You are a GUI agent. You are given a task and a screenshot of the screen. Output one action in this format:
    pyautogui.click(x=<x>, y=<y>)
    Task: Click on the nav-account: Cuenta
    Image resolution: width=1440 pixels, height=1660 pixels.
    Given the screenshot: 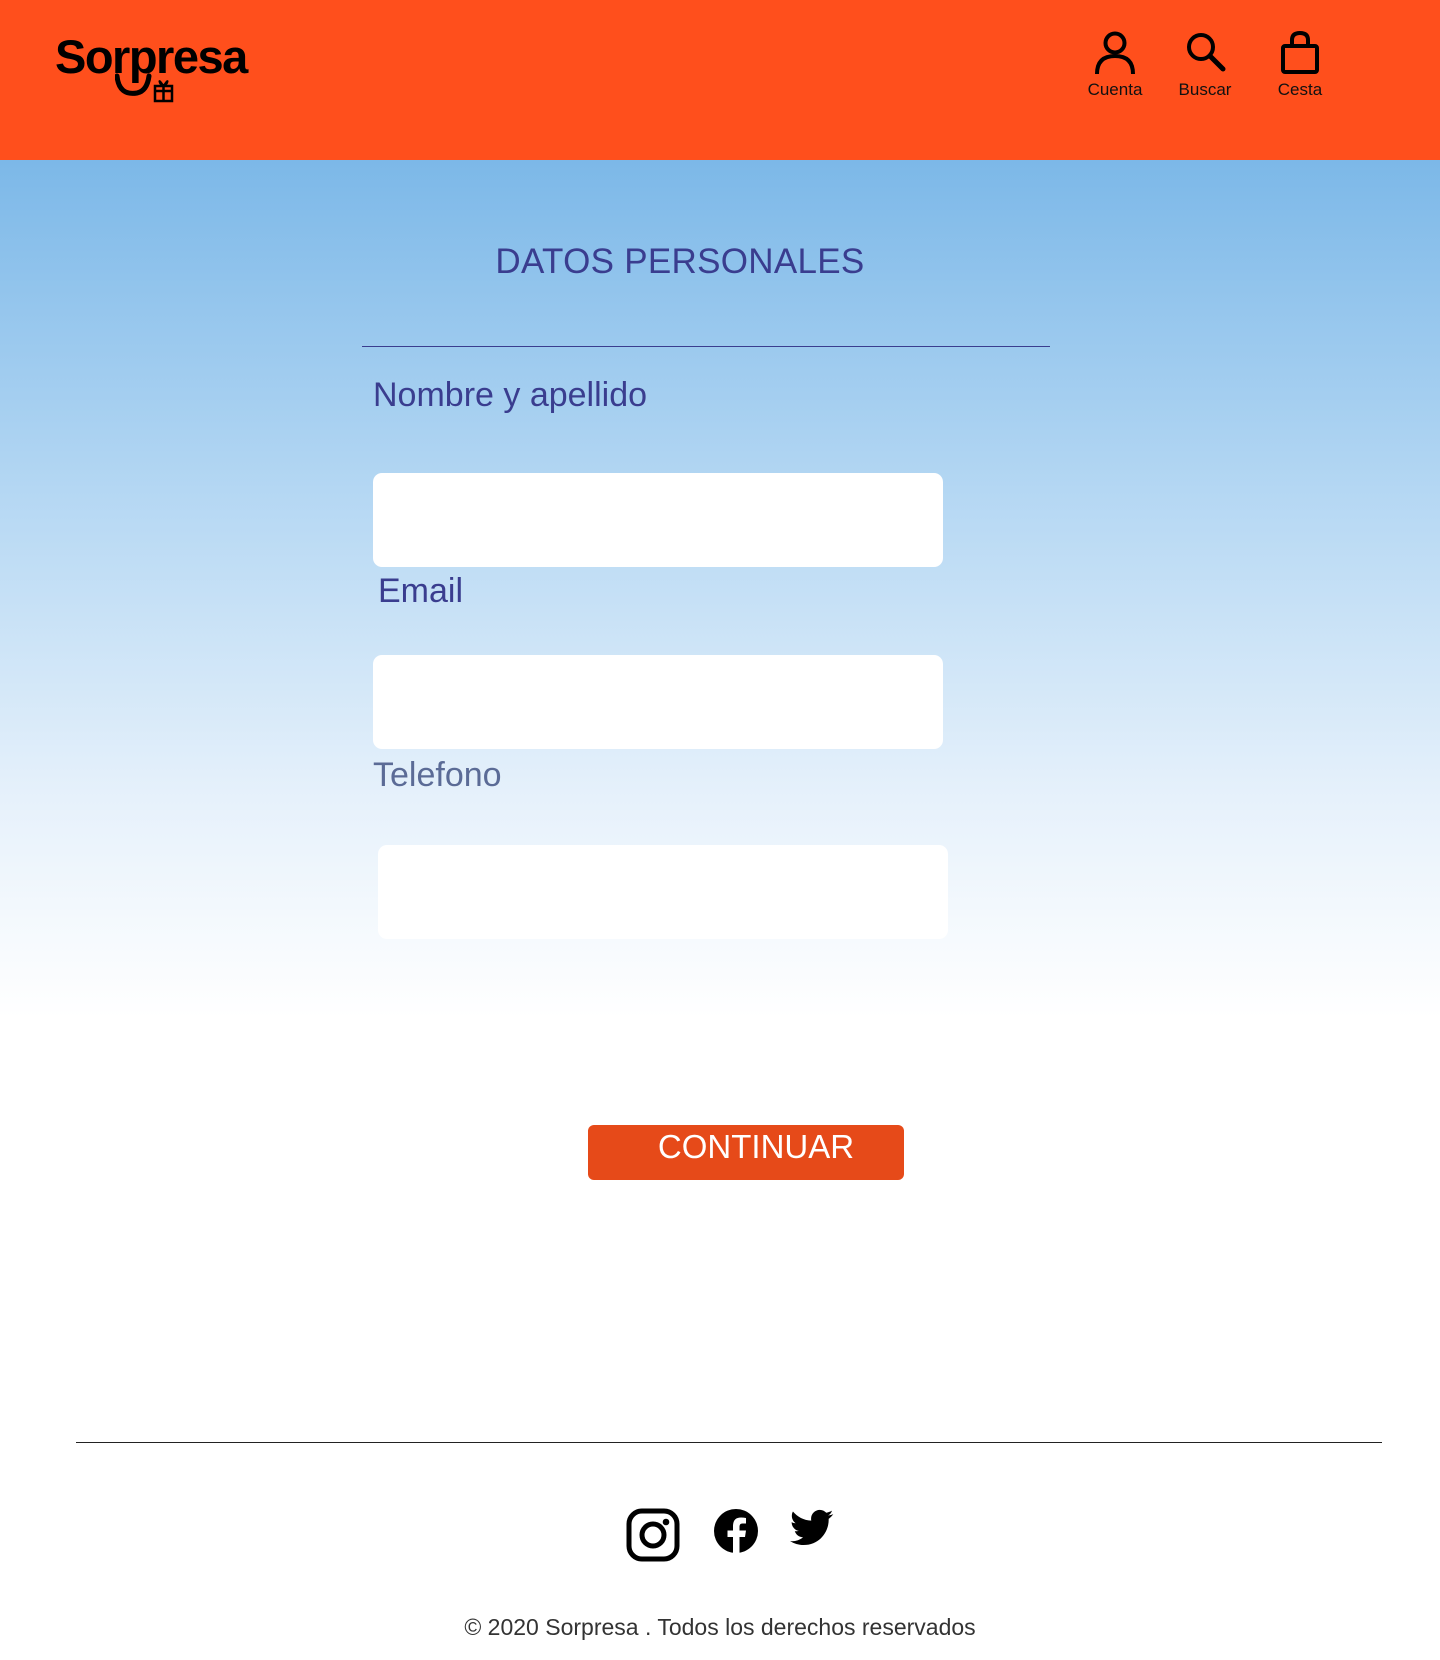 What is the action you would take?
    pyautogui.click(x=1115, y=65)
    